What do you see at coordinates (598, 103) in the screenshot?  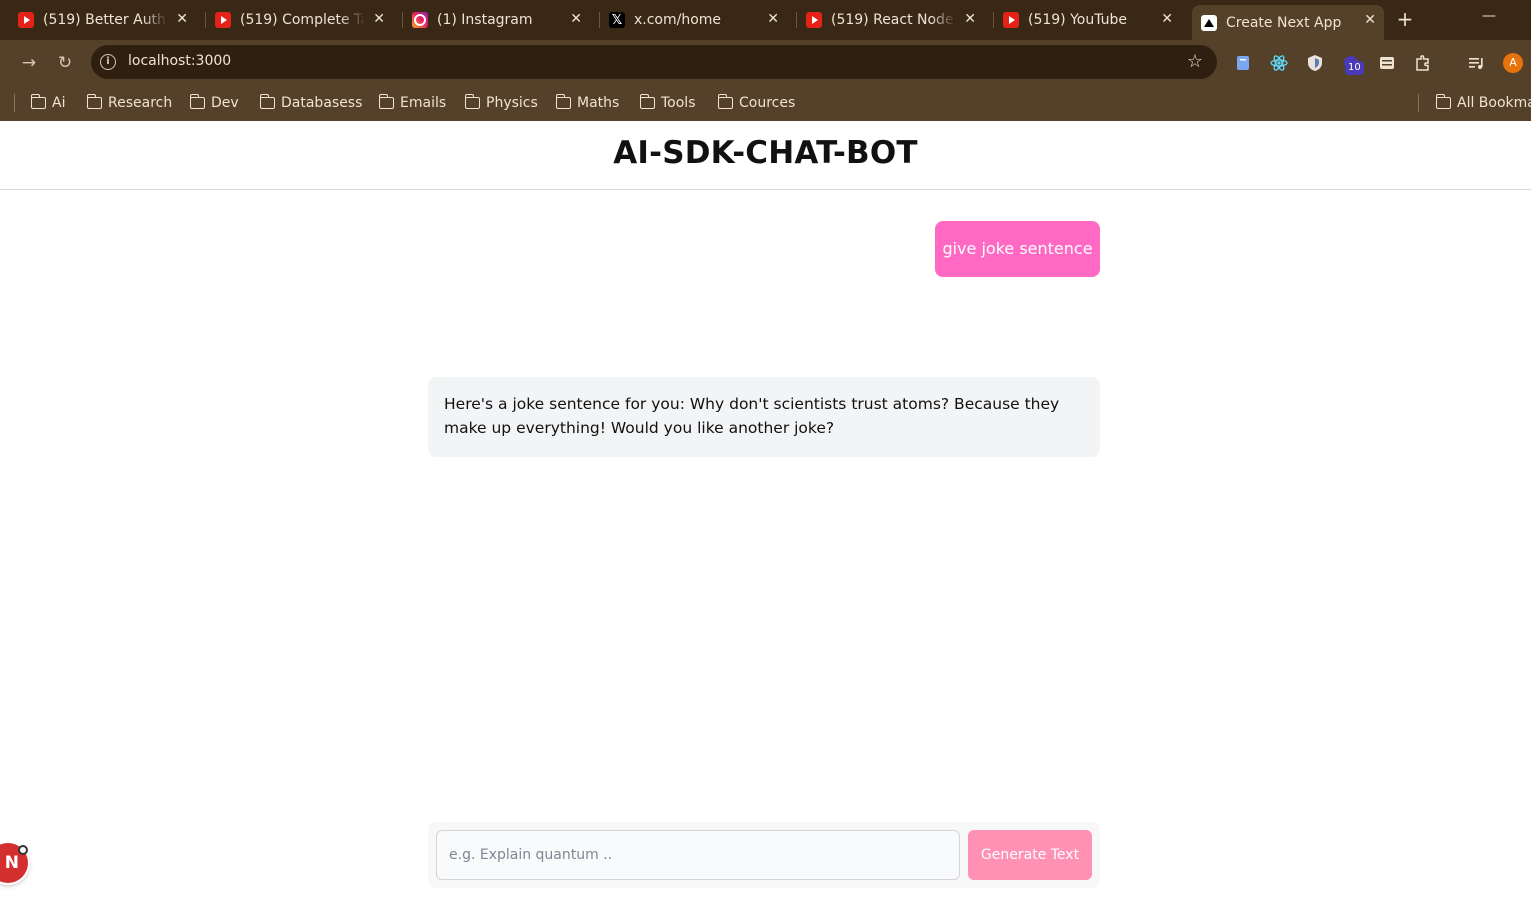 I see `bookmark-label: Maths` at bounding box center [598, 103].